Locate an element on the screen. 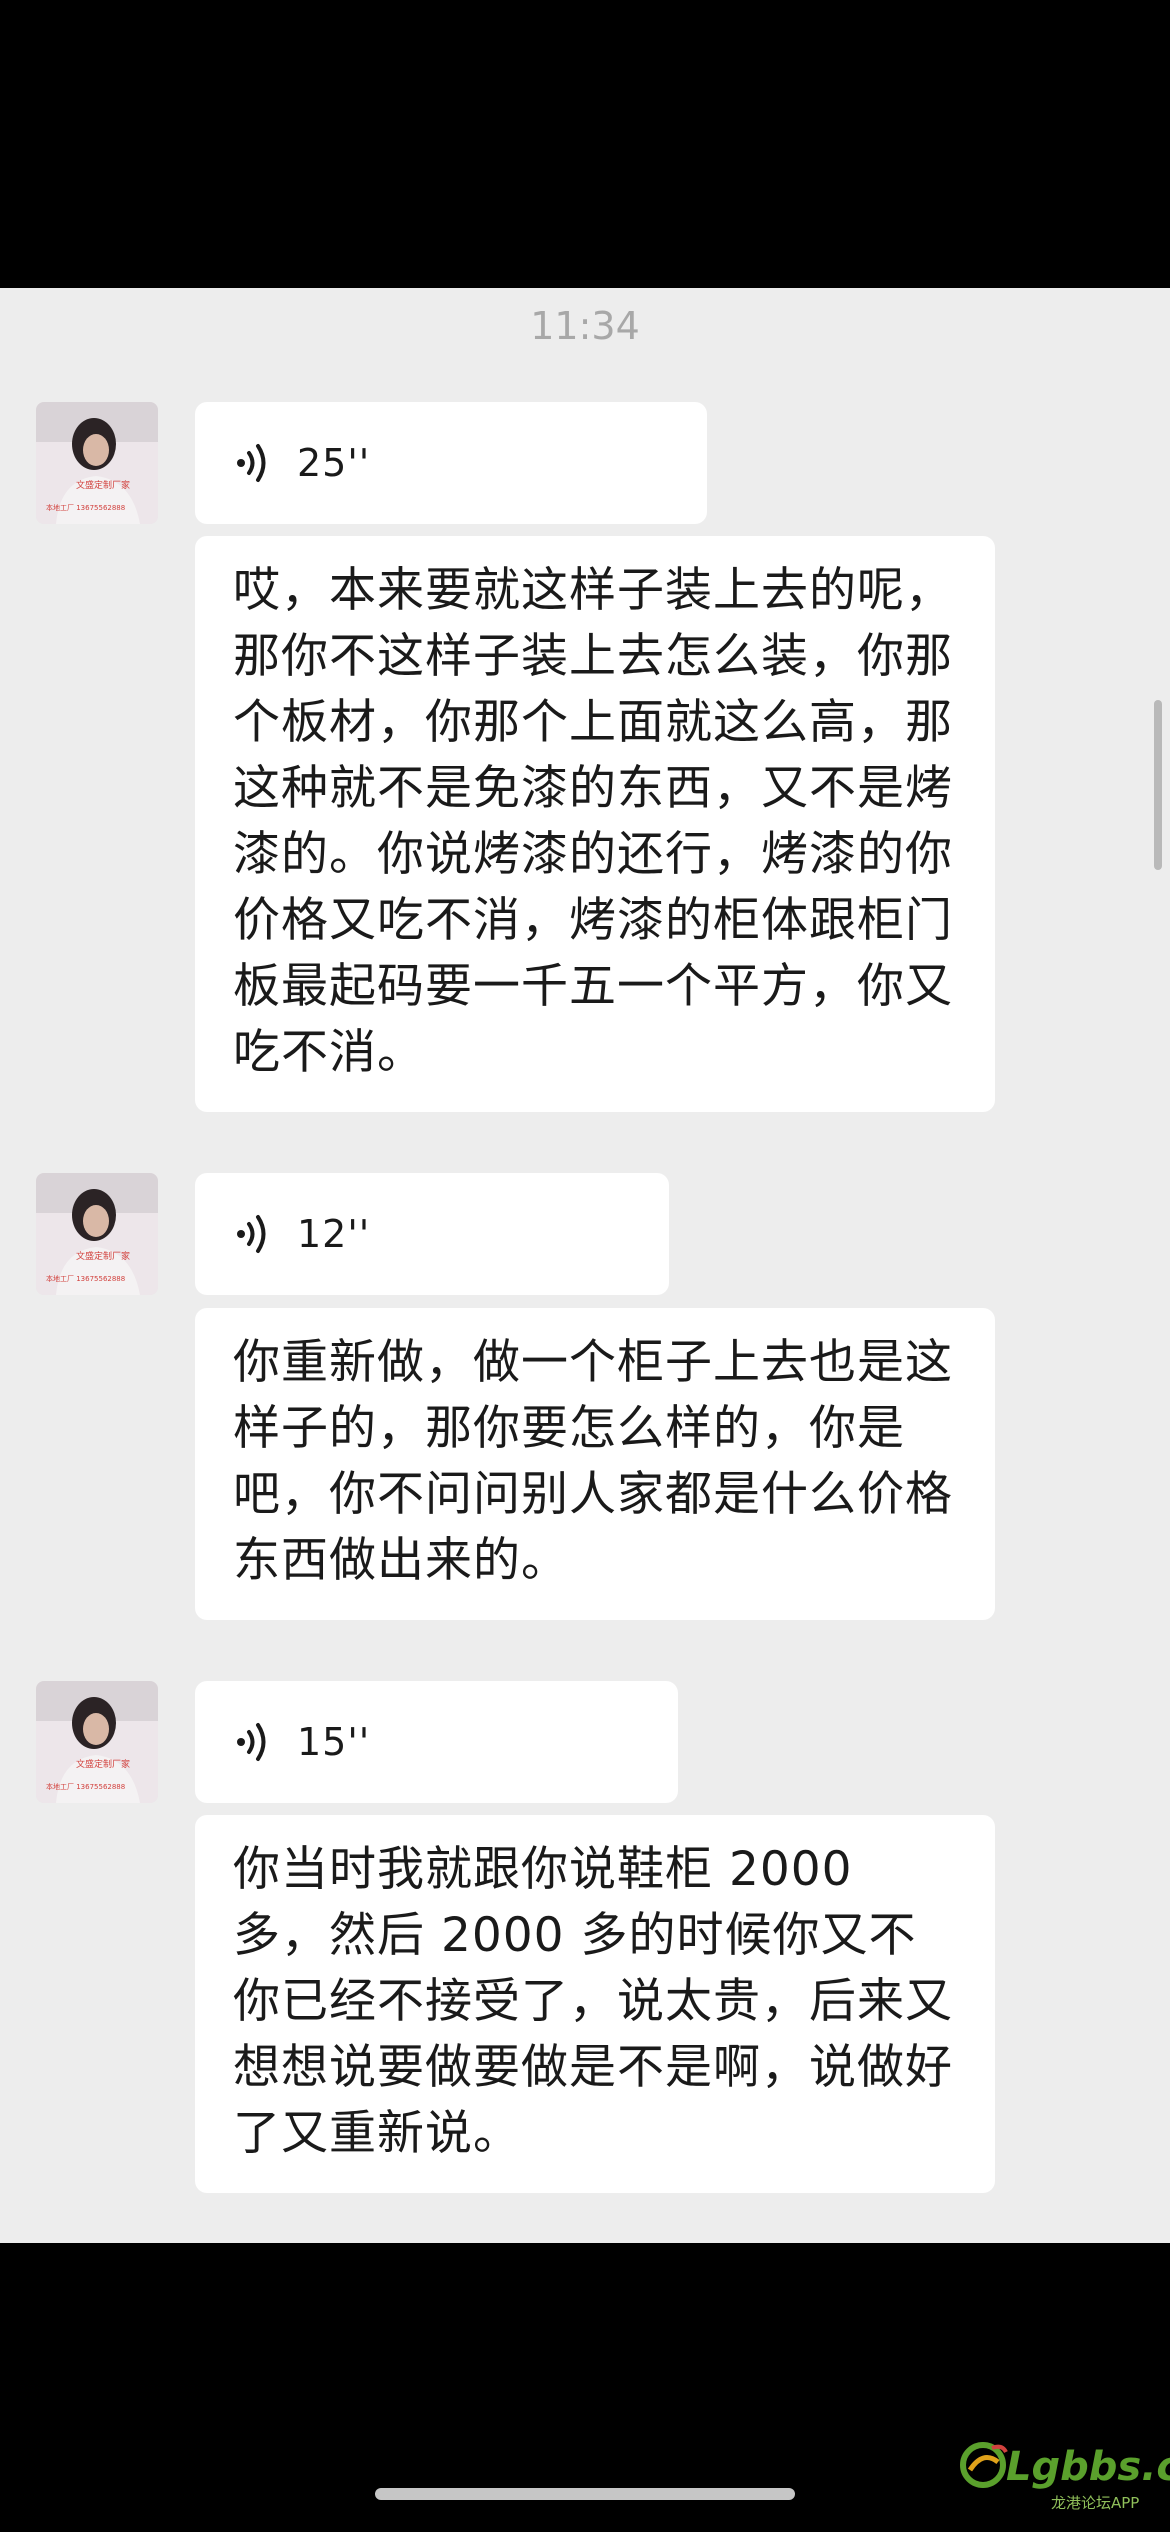 The width and height of the screenshot is (1170, 2532). voice-message-bubble: 15'' is located at coordinates (436, 1742).